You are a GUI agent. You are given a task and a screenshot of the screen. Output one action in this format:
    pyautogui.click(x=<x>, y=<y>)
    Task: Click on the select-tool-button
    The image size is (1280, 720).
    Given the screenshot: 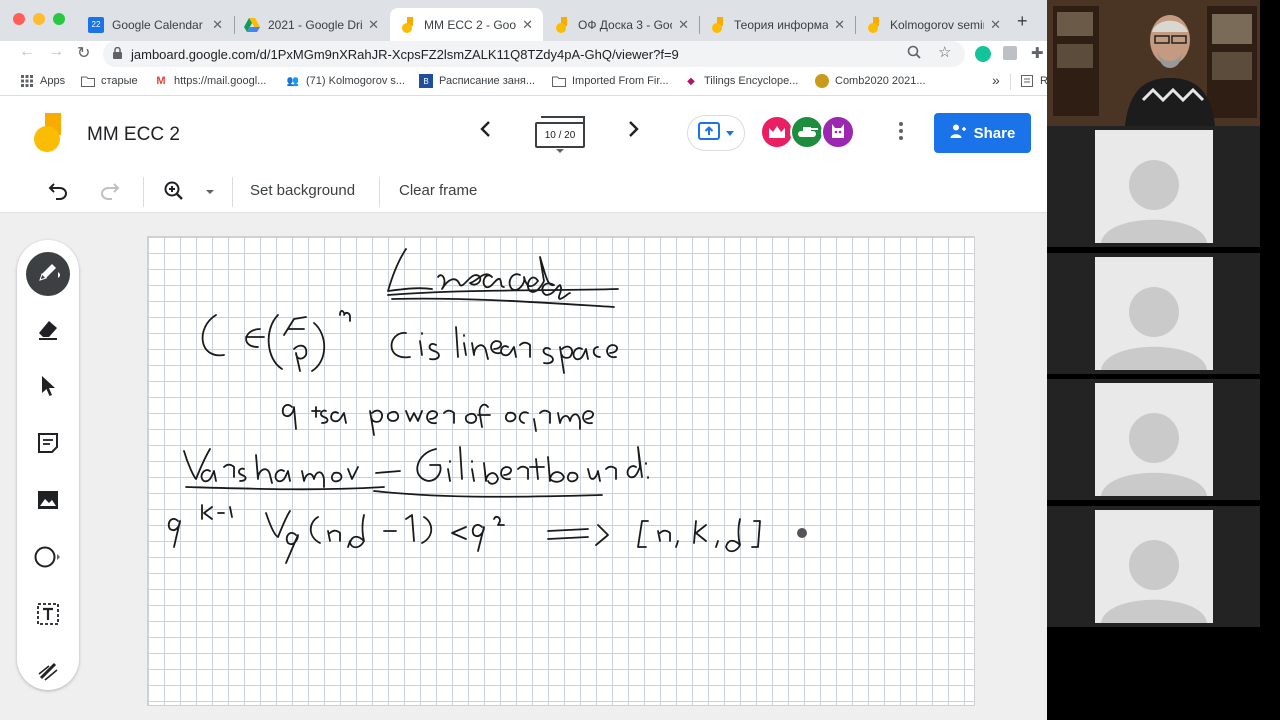 What is the action you would take?
    pyautogui.click(x=48, y=388)
    